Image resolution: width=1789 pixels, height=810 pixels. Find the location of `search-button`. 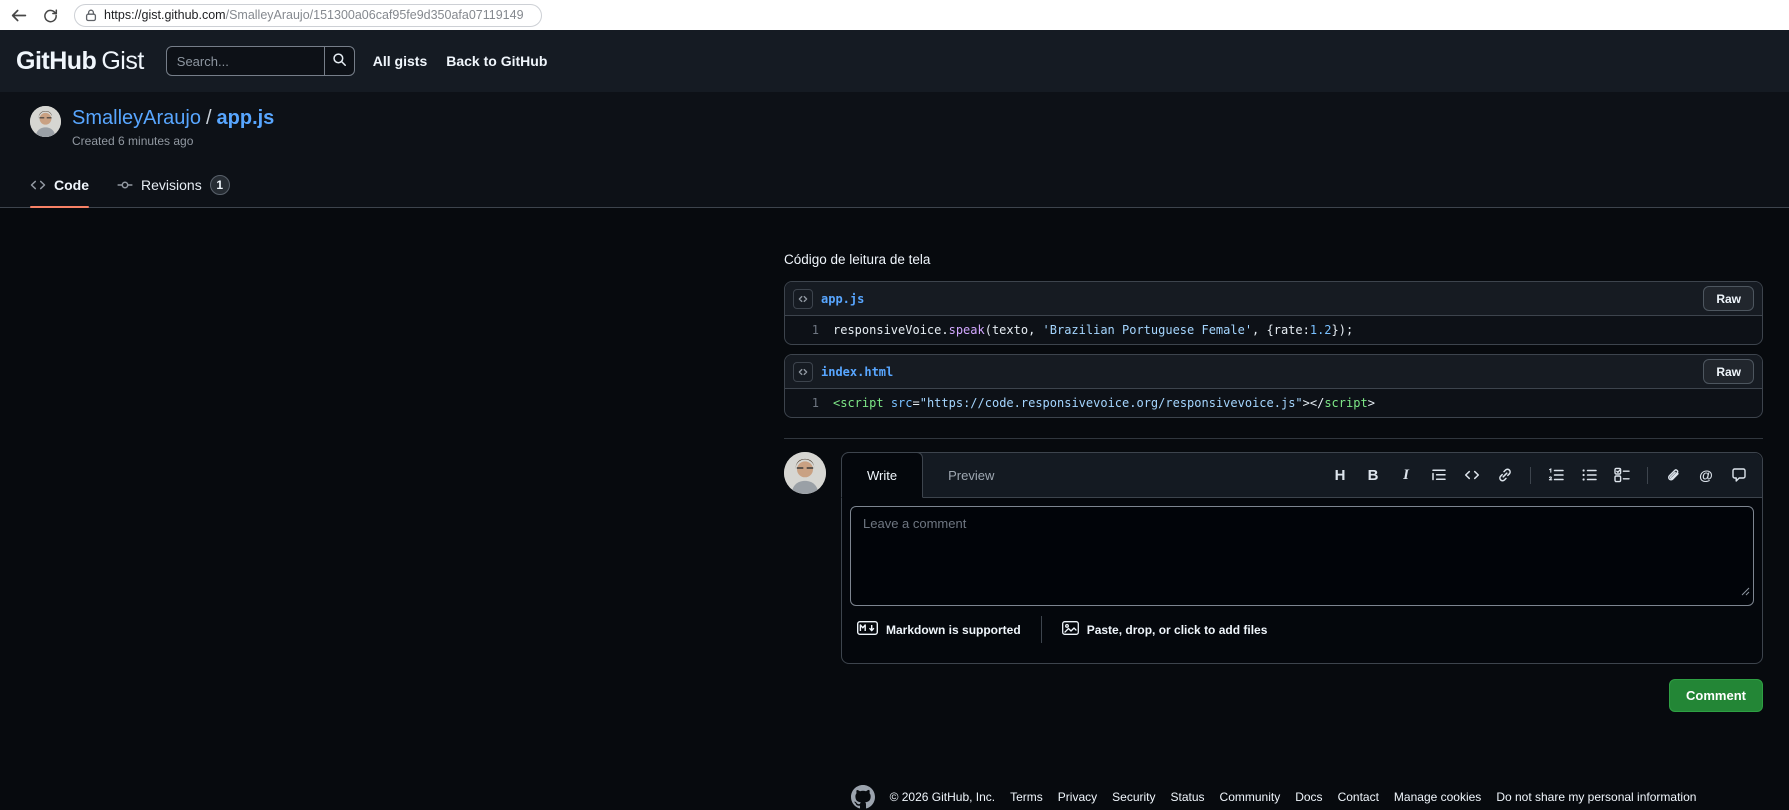

search-button is located at coordinates (338, 61).